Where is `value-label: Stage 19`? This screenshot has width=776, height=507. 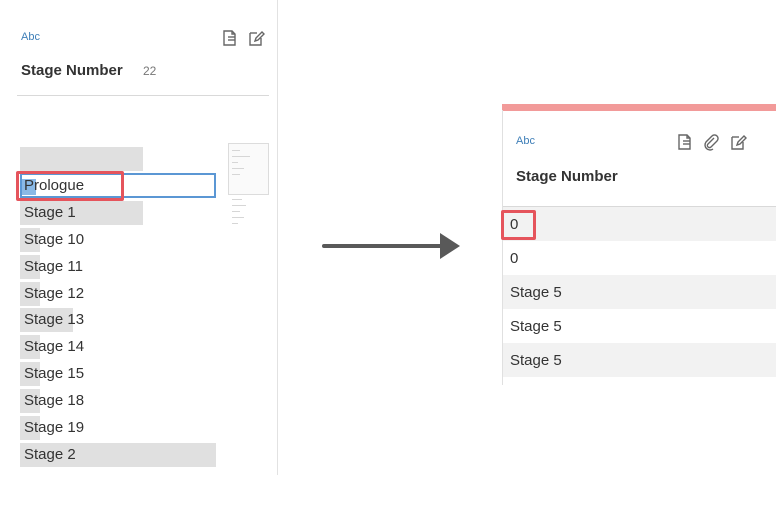
value-label: Stage 19 is located at coordinates (54, 427).